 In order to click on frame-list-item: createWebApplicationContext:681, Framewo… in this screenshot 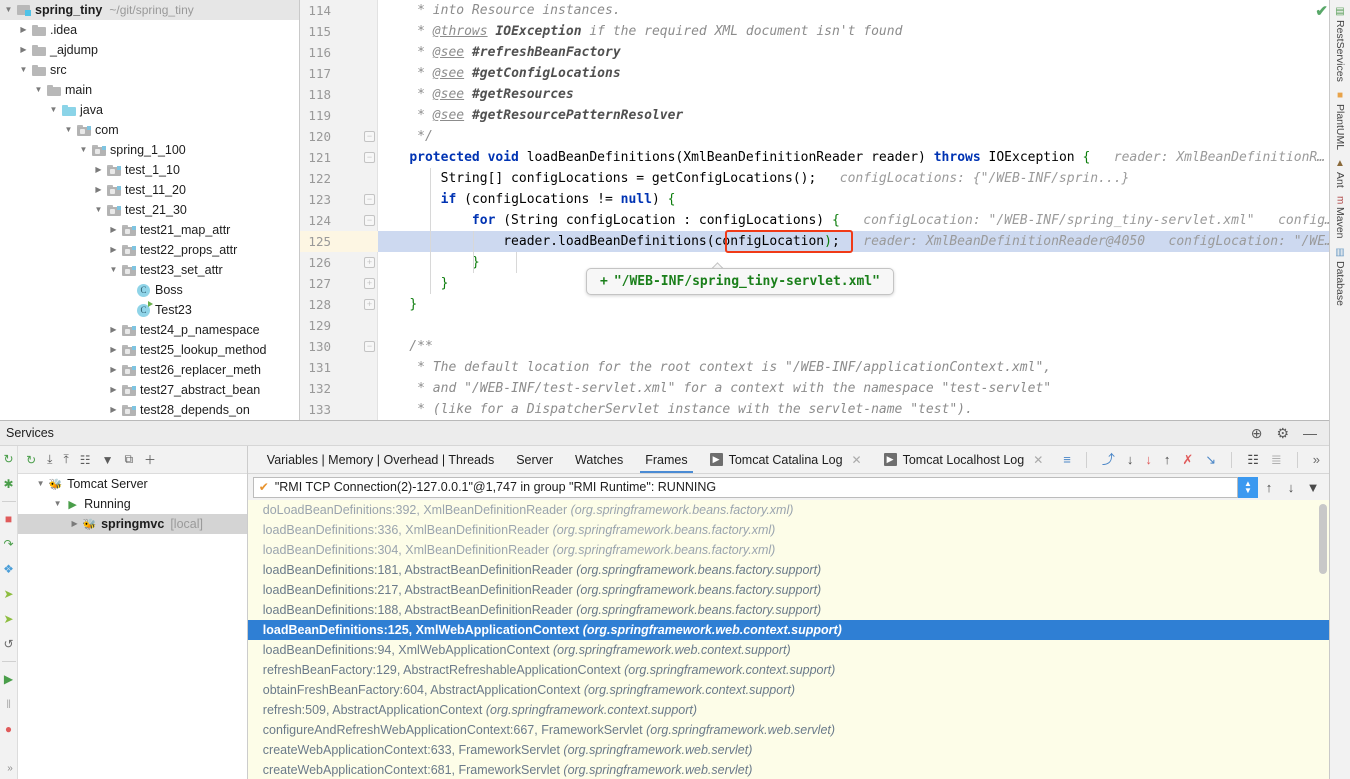, I will do `click(788, 769)`.